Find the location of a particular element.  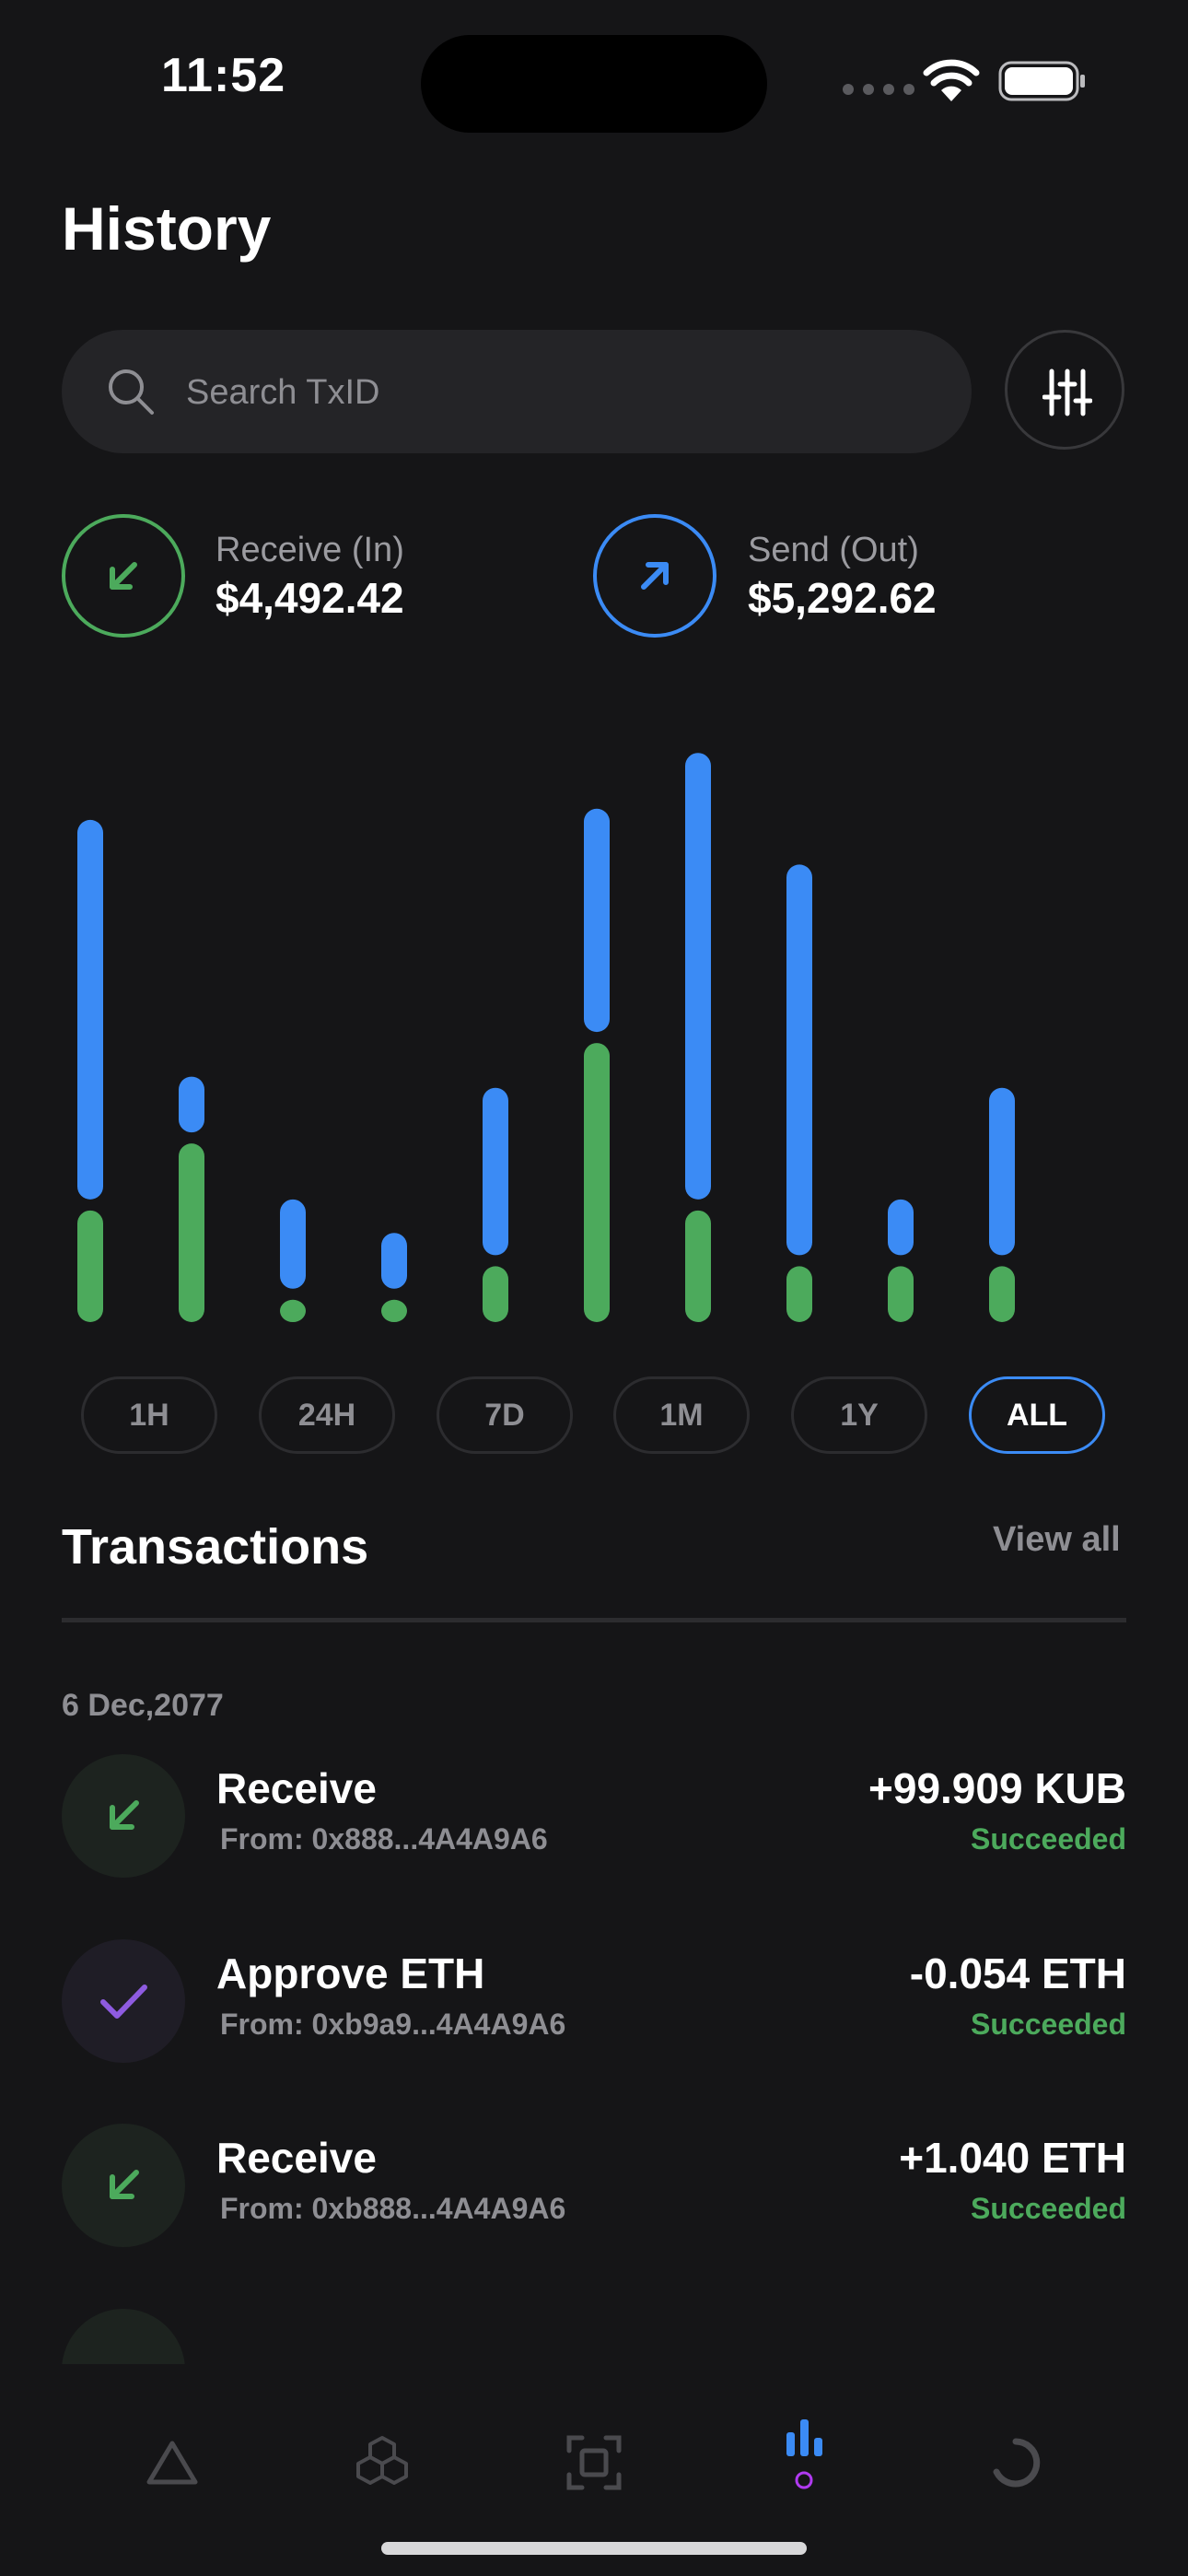

divider is located at coordinates (594, 1620).